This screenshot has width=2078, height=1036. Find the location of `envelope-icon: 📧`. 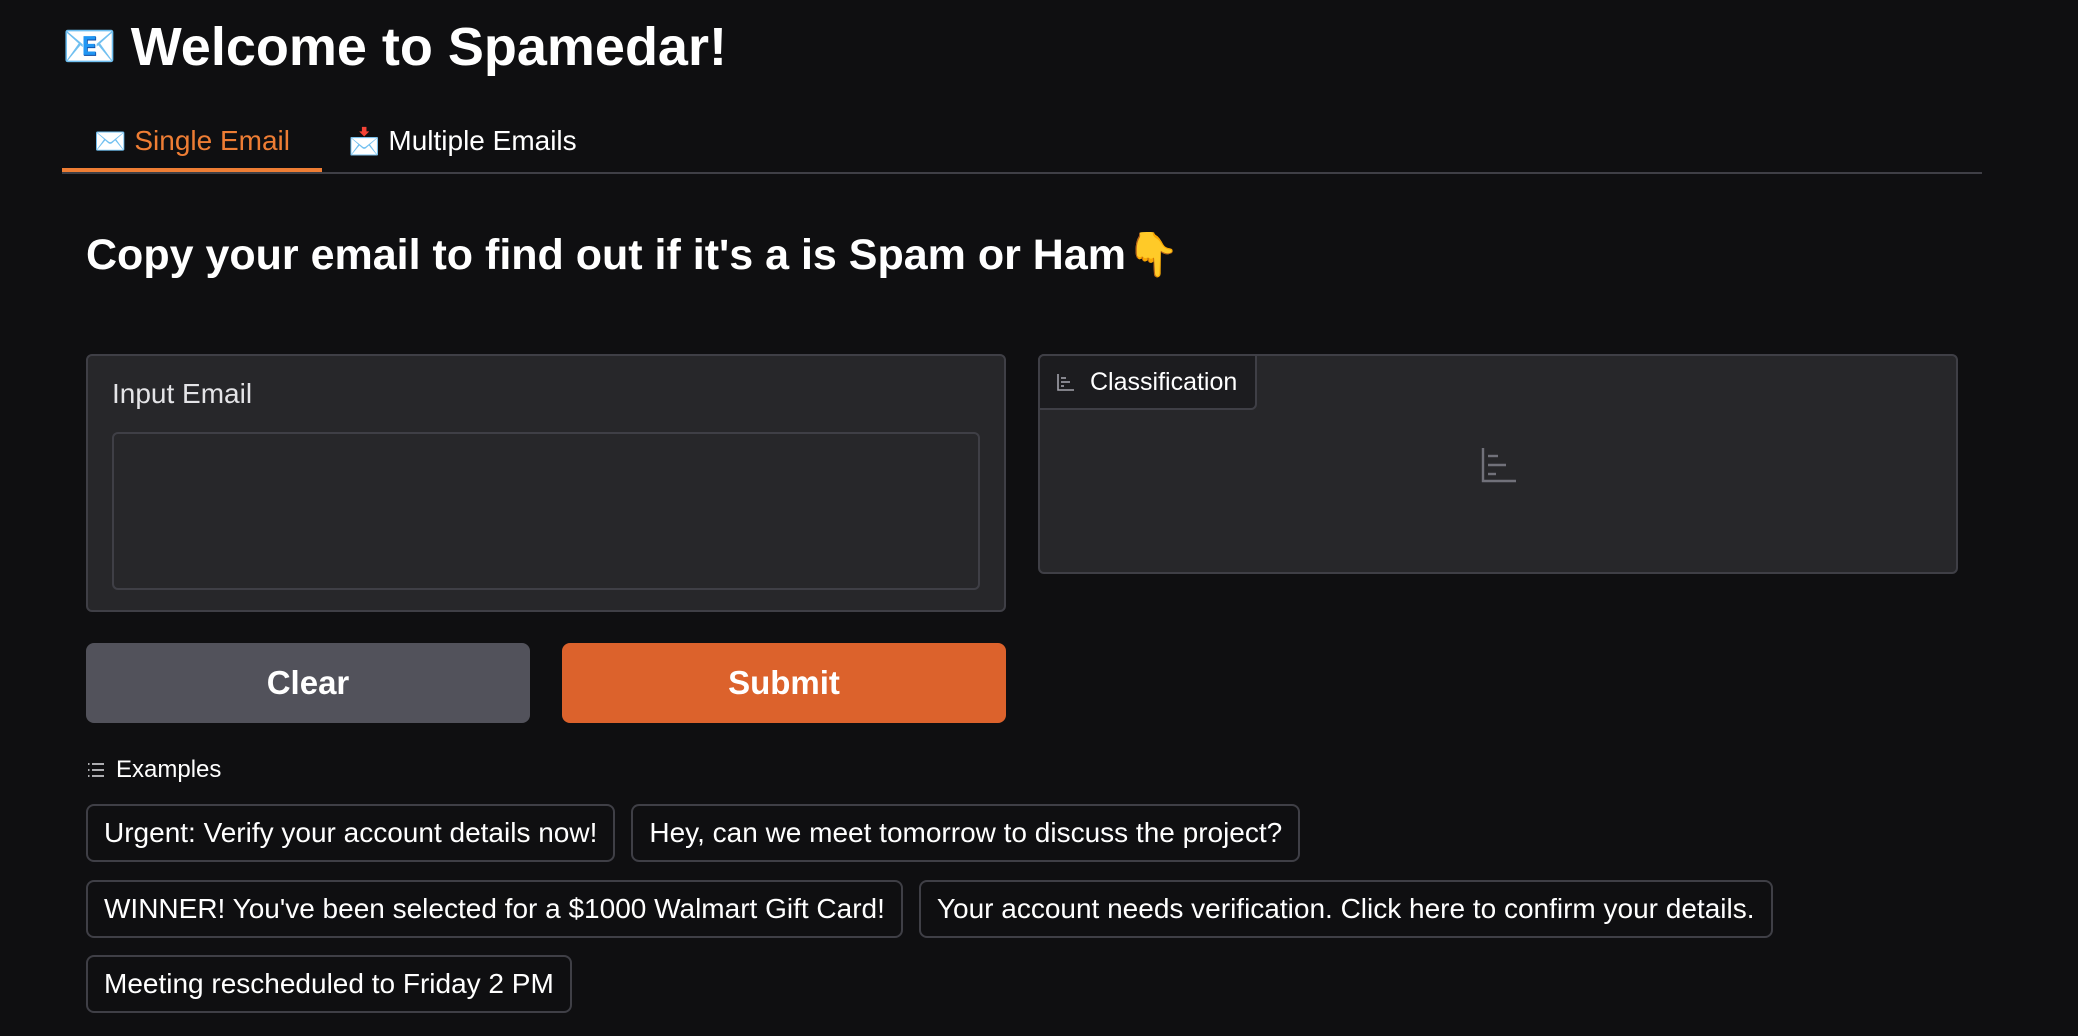

envelope-icon: 📧 is located at coordinates (89, 46).